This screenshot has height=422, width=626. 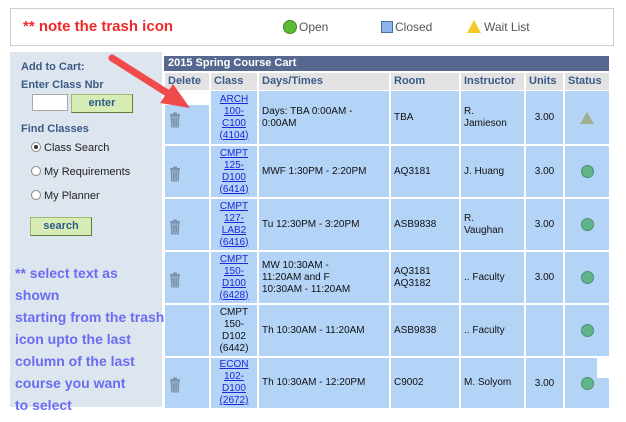 I want to click on class-cell: CMPT 125- D100 (6414), so click(x=234, y=171).